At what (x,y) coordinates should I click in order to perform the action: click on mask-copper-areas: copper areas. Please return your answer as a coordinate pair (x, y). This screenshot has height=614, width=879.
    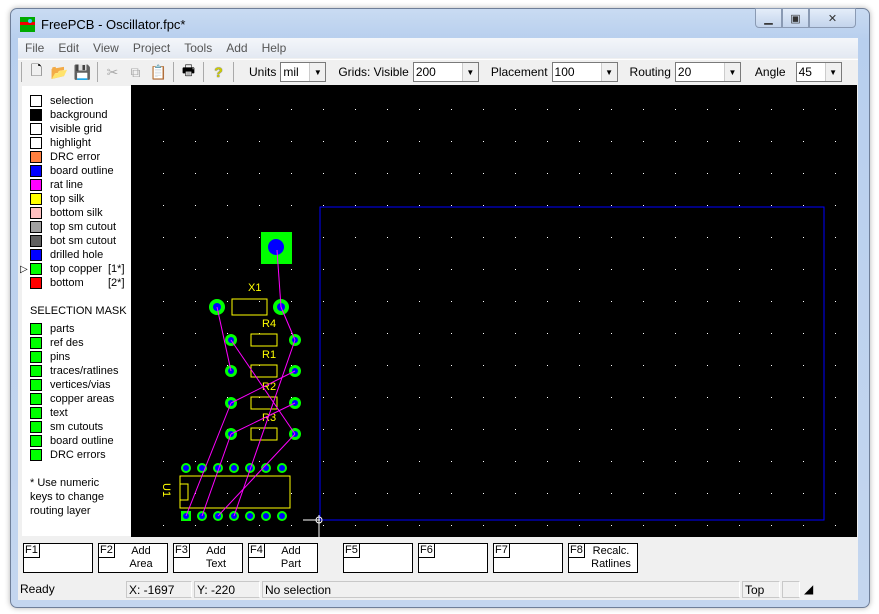
    Looking at the image, I should click on (72, 399).